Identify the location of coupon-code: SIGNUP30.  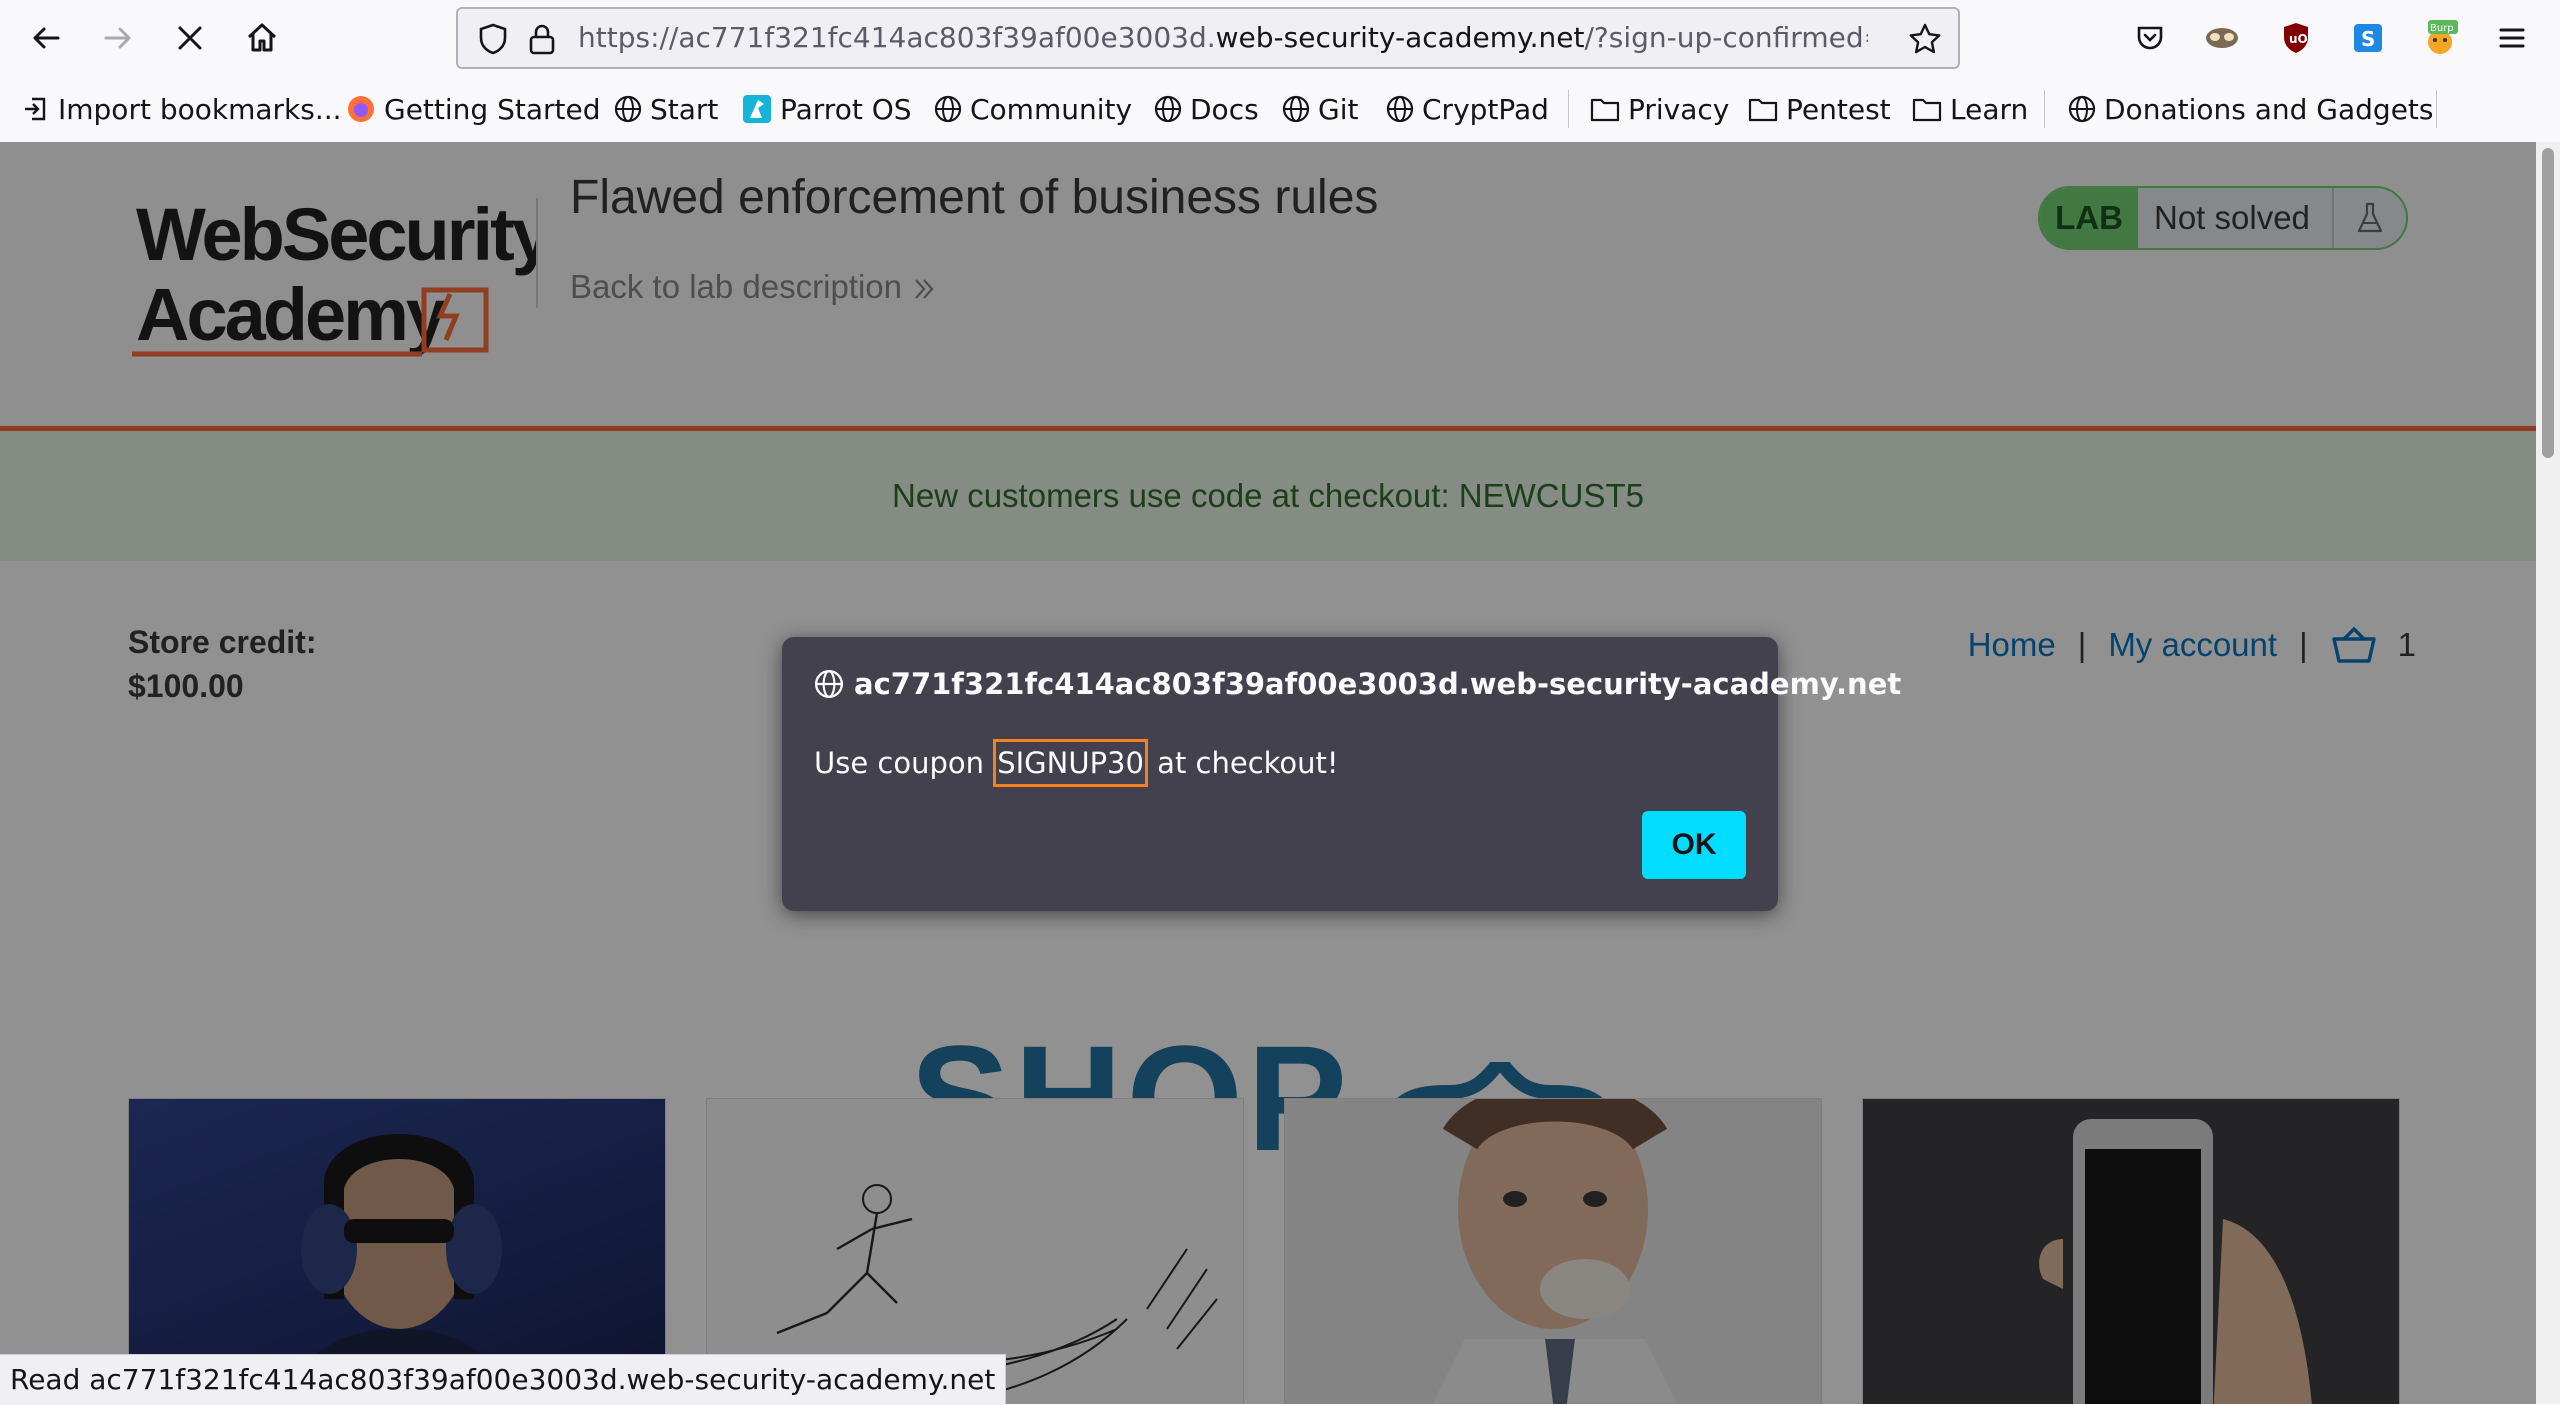
(1070, 763).